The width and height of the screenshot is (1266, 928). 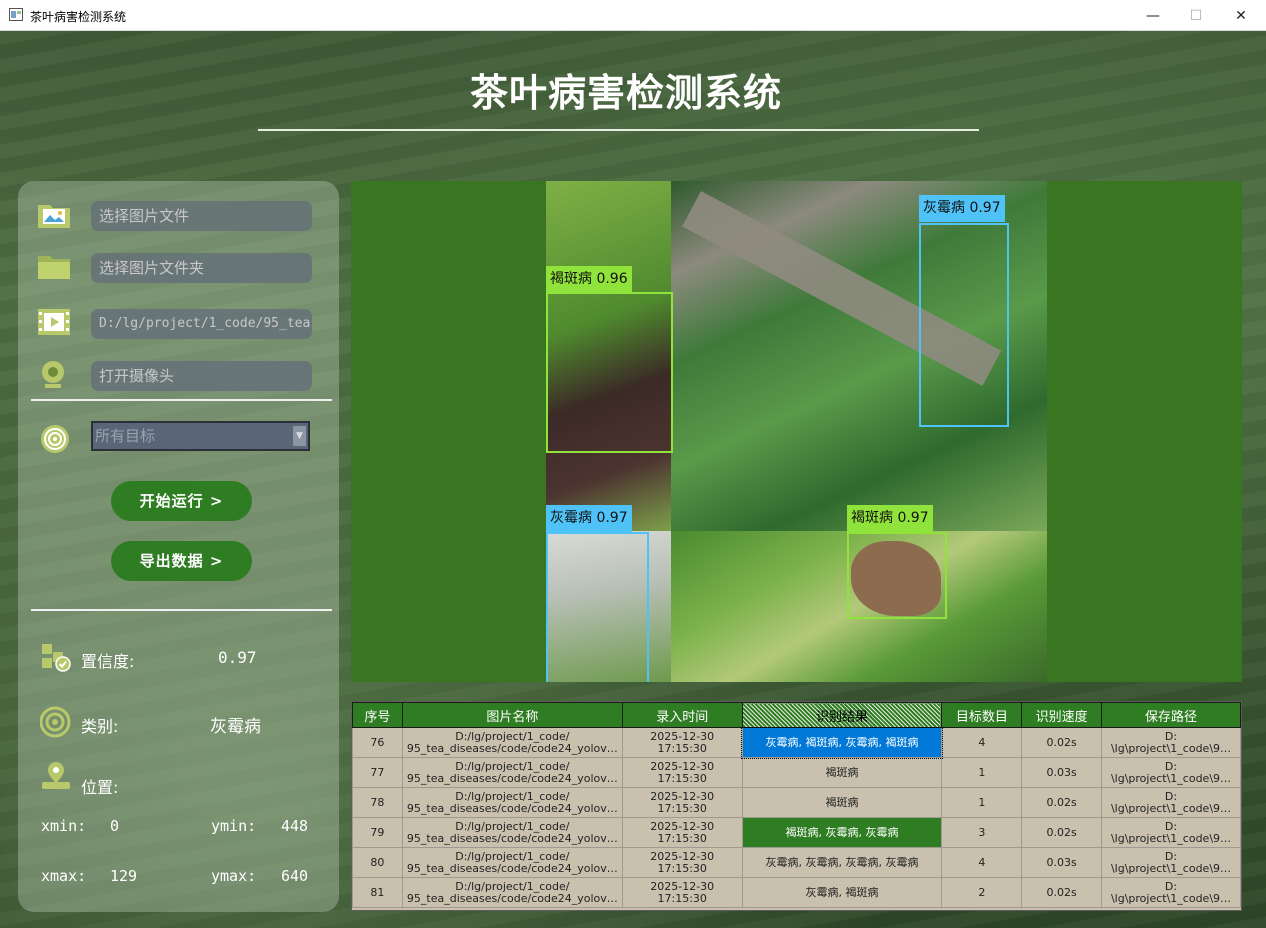 I want to click on cell-result: 灰霉病, 褐斑病, so click(x=842, y=892).